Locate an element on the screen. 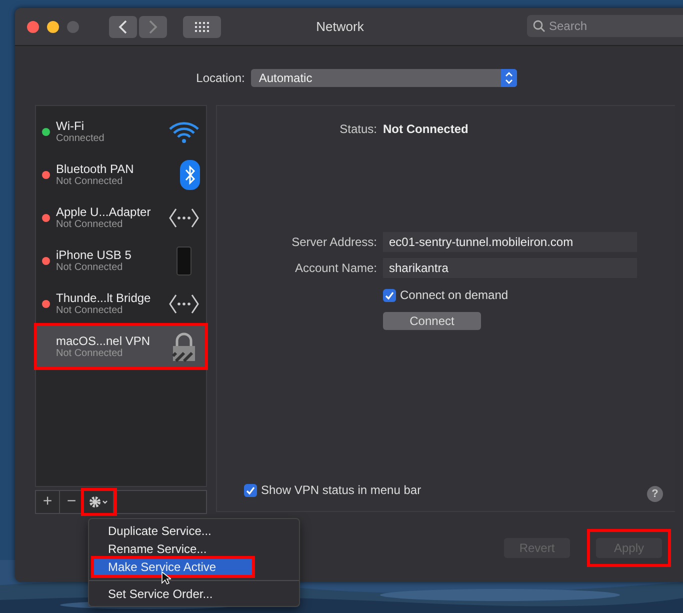  status-label: Status: is located at coordinates (357, 129).